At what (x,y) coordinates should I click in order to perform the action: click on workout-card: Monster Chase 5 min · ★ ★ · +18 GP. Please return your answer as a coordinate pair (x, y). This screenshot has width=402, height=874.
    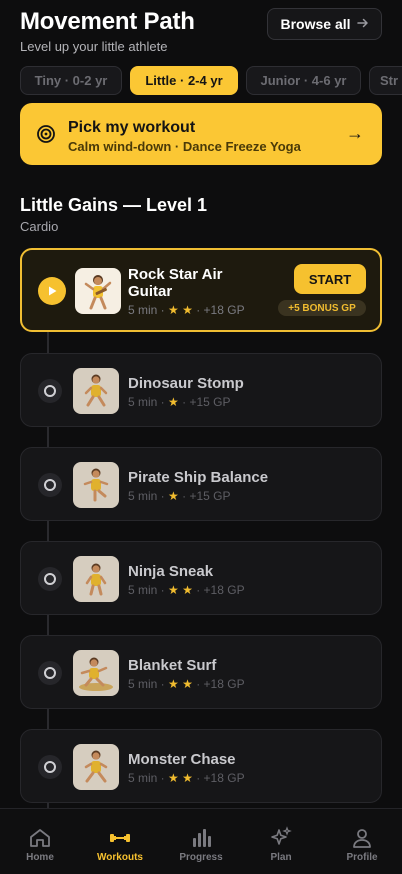
    Looking at the image, I should click on (201, 766).